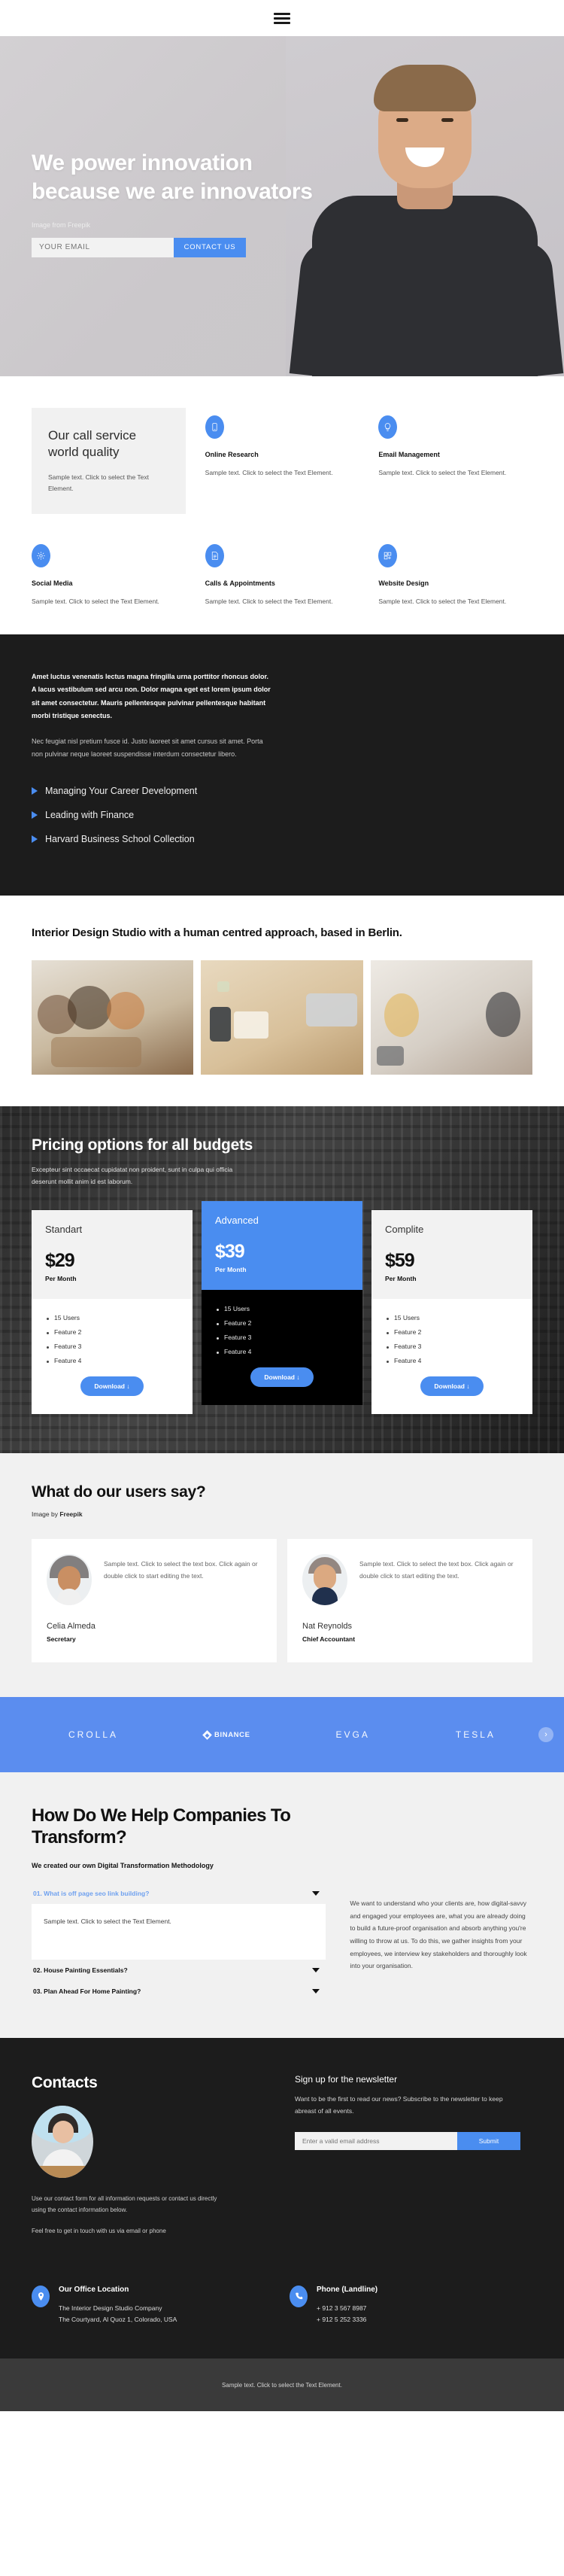 This screenshot has width=564, height=2576. I want to click on avatar, so click(69, 1580).